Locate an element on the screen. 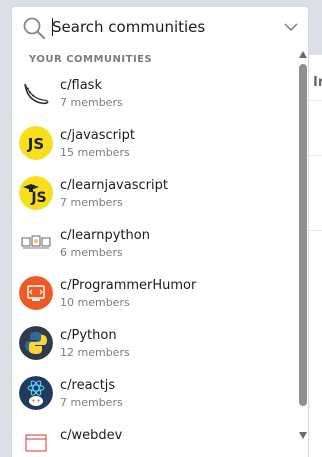  community-search-box is located at coordinates (160, 26).